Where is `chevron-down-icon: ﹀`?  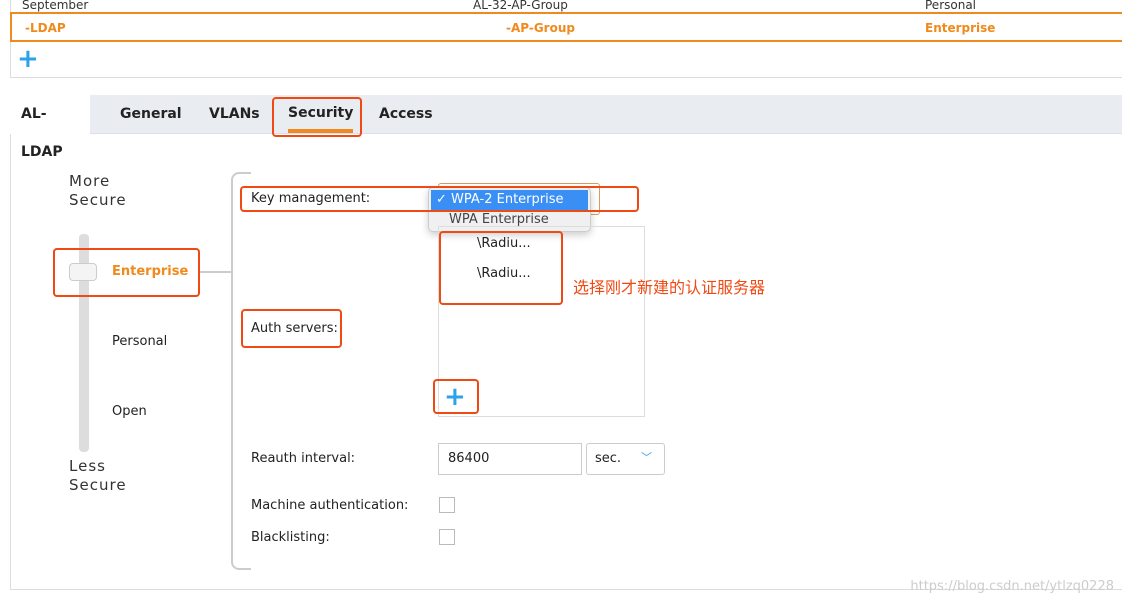 chevron-down-icon: ﹀ is located at coordinates (646, 457).